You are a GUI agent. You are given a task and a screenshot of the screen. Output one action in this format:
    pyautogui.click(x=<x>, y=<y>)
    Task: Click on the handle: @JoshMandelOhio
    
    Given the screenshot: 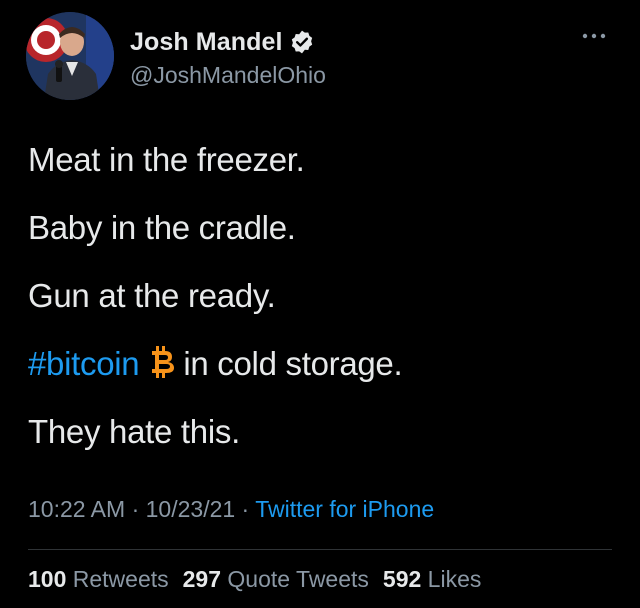 What is the action you would take?
    pyautogui.click(x=228, y=75)
    